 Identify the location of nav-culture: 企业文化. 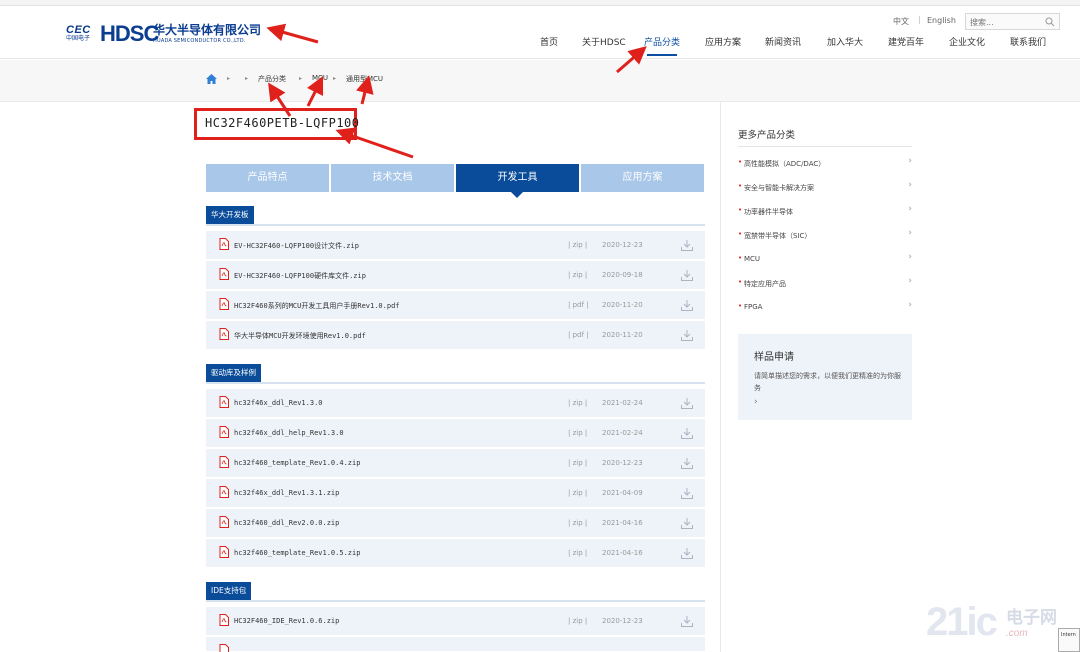
(967, 41).